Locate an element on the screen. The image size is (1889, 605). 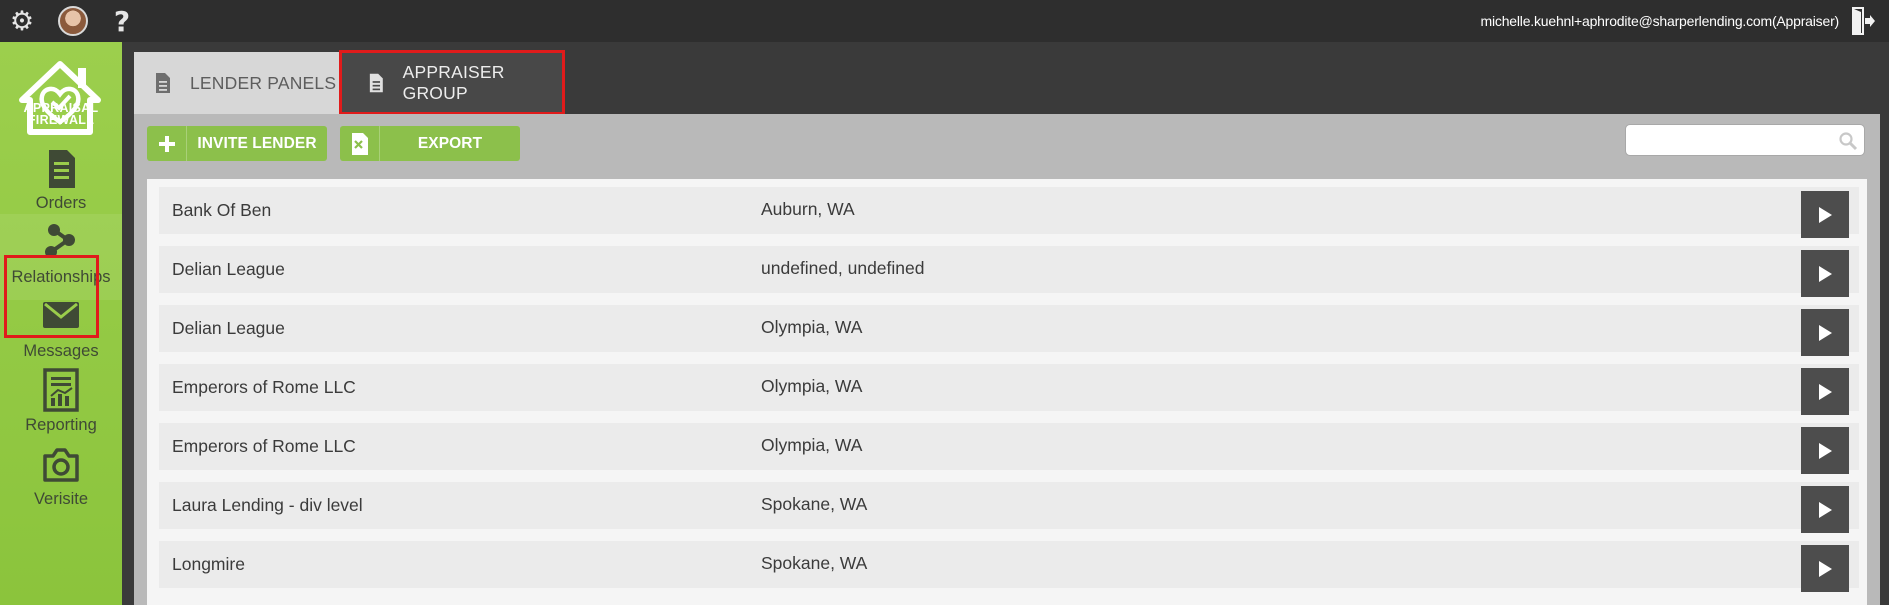
table-row: Delian League undefined, undefined is located at coordinates (1009, 271).